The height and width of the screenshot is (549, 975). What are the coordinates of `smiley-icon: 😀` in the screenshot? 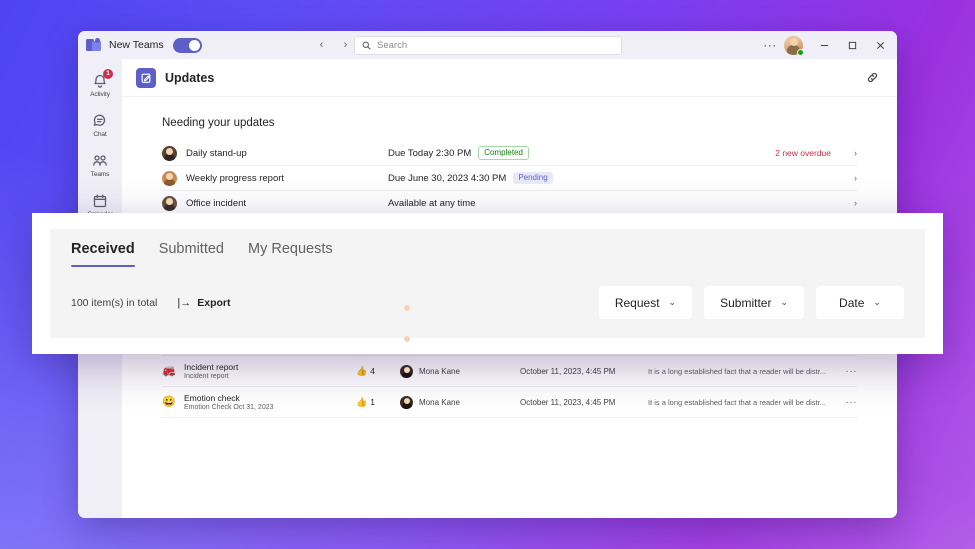 It's located at (169, 401).